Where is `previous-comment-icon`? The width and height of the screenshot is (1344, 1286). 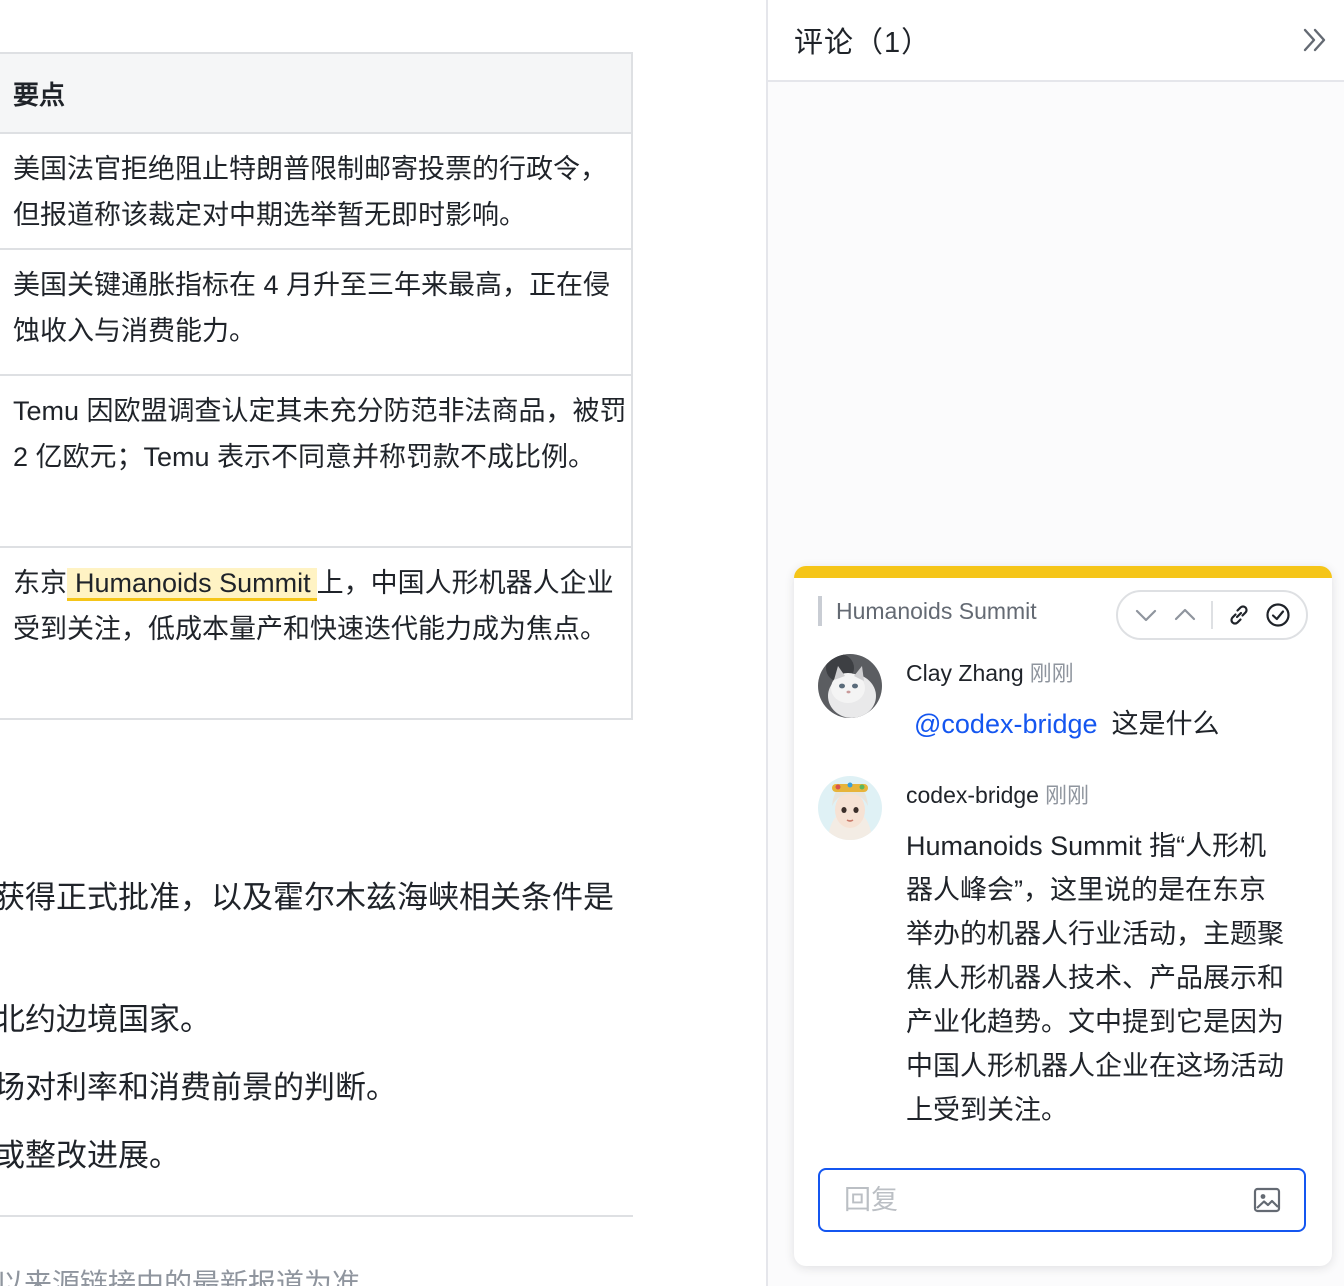 previous-comment-icon is located at coordinates (1185, 615).